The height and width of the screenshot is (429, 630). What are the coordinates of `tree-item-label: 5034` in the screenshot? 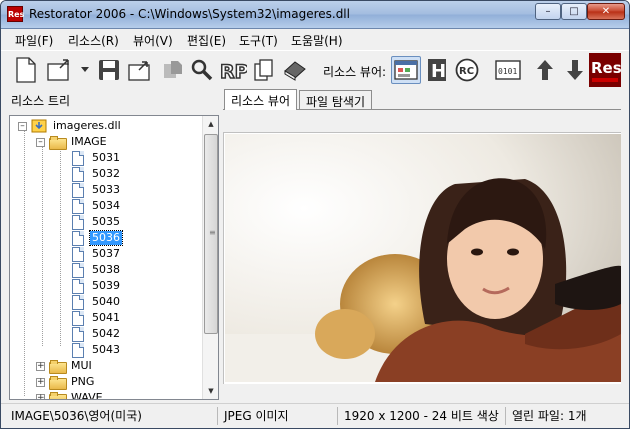 It's located at (106, 205).